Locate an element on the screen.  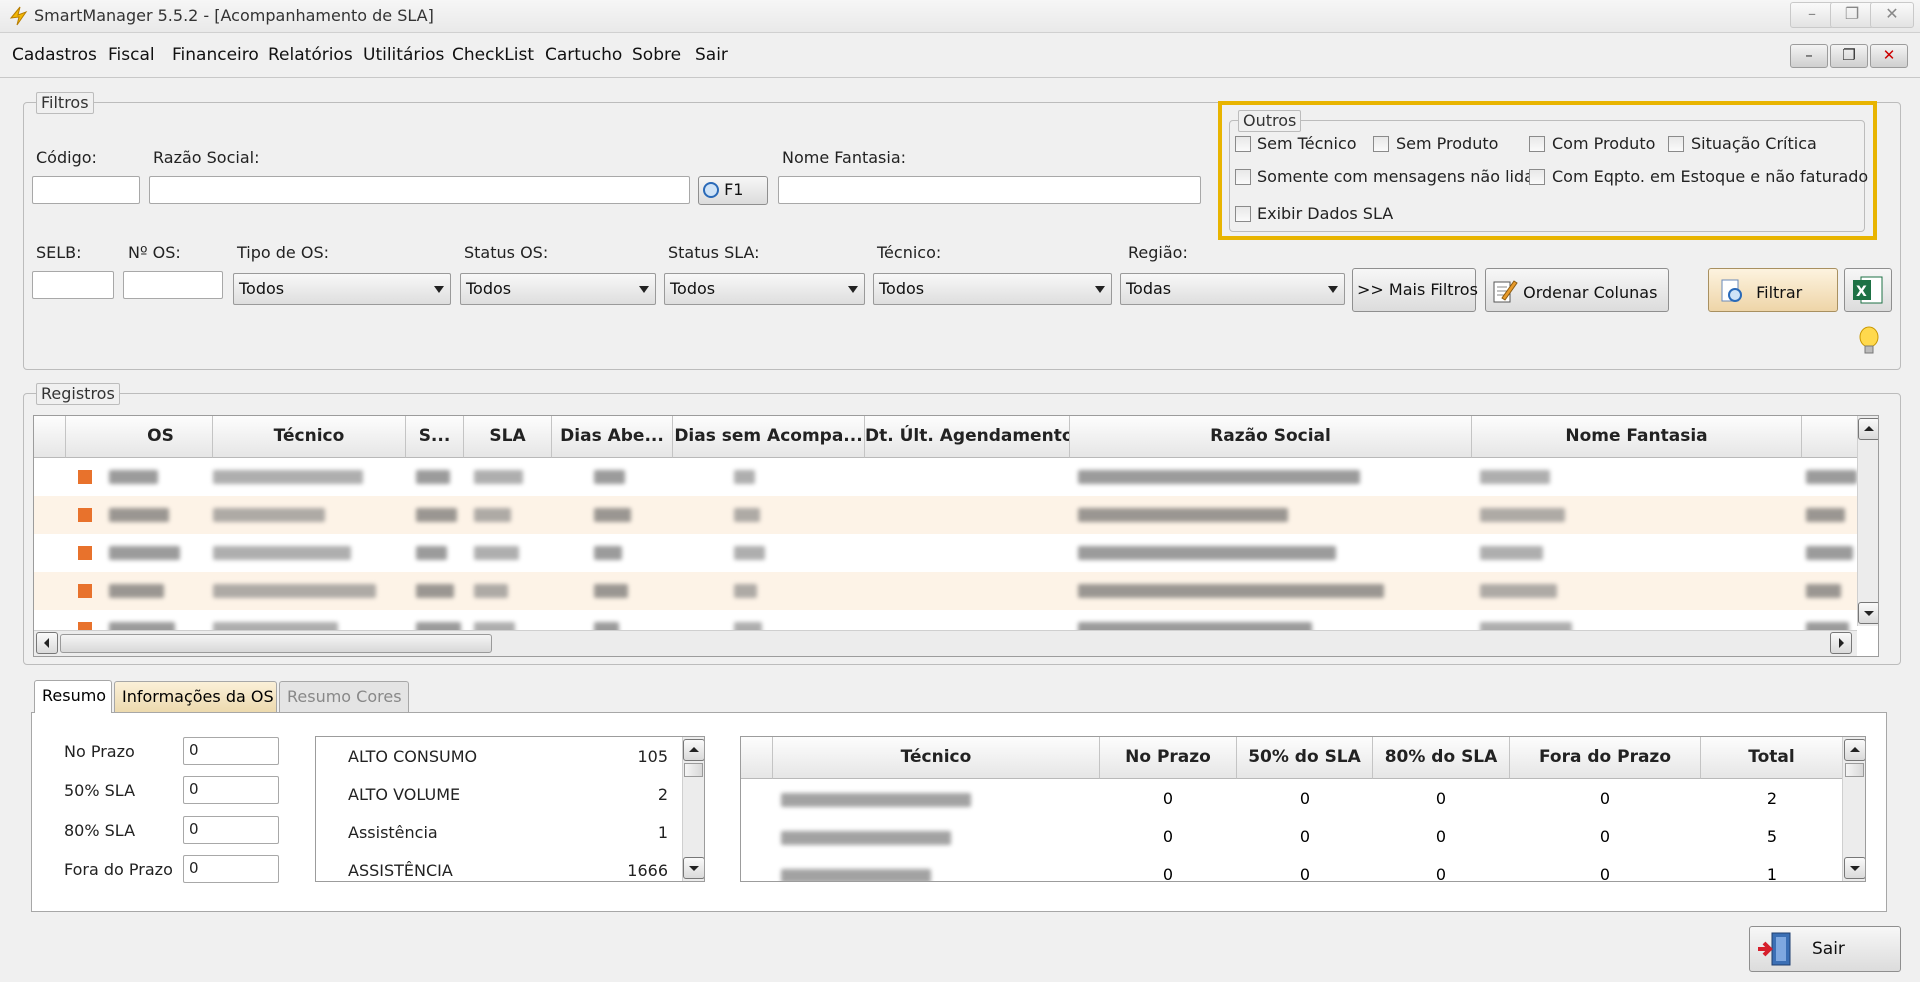
menu-relatorios: Relatórios is located at coordinates (310, 55).